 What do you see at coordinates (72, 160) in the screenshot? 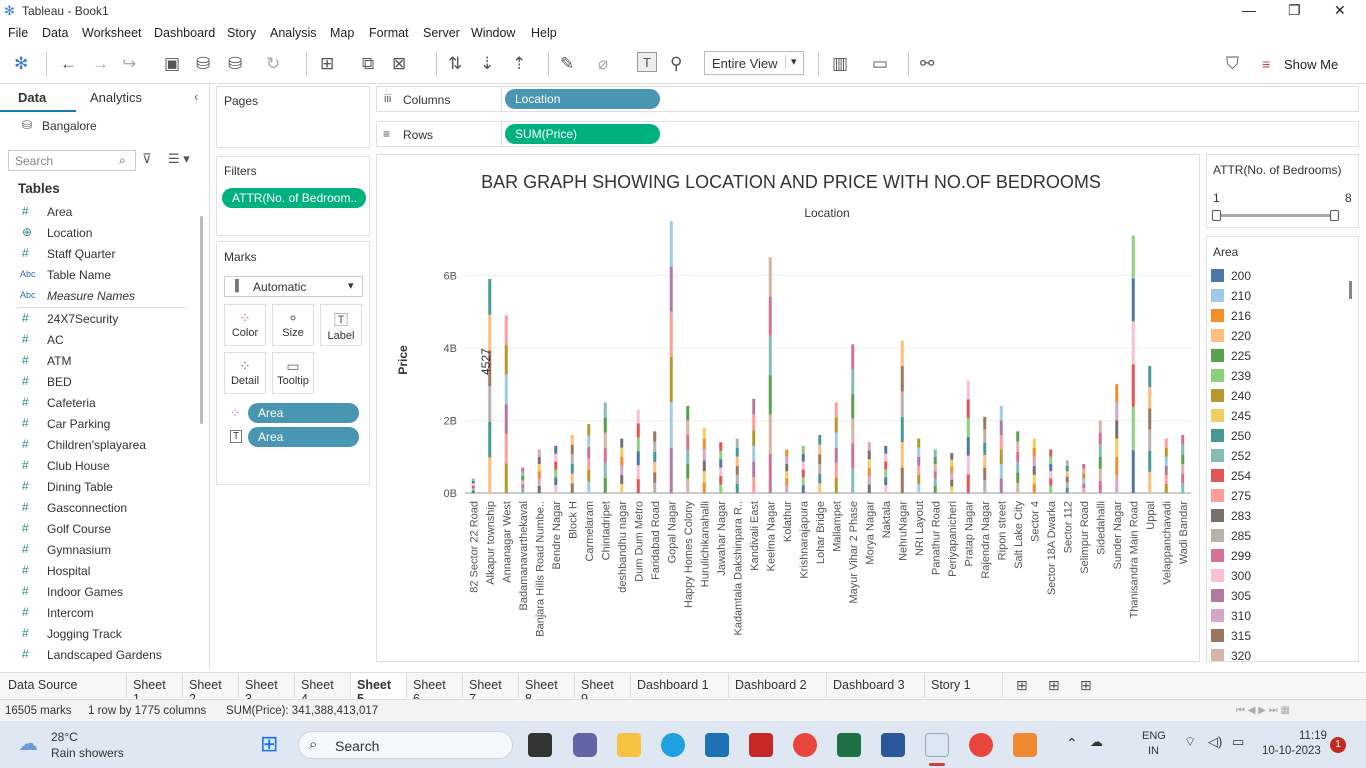
I see `search-input: Search ⌕` at bounding box center [72, 160].